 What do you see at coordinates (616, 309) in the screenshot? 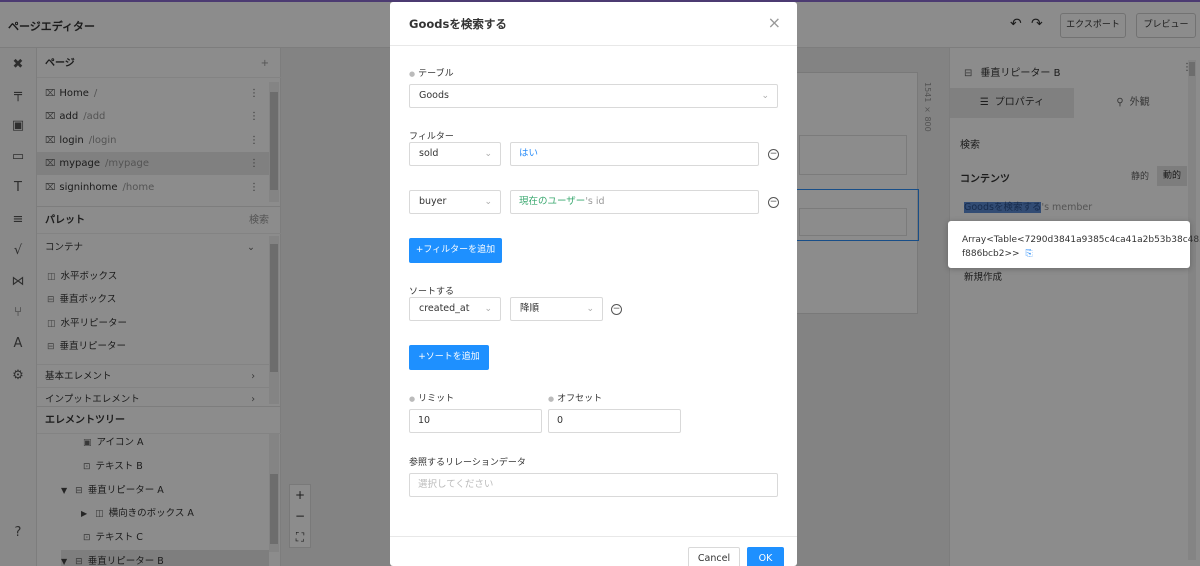
I see `remove-sort-icon: −` at bounding box center [616, 309].